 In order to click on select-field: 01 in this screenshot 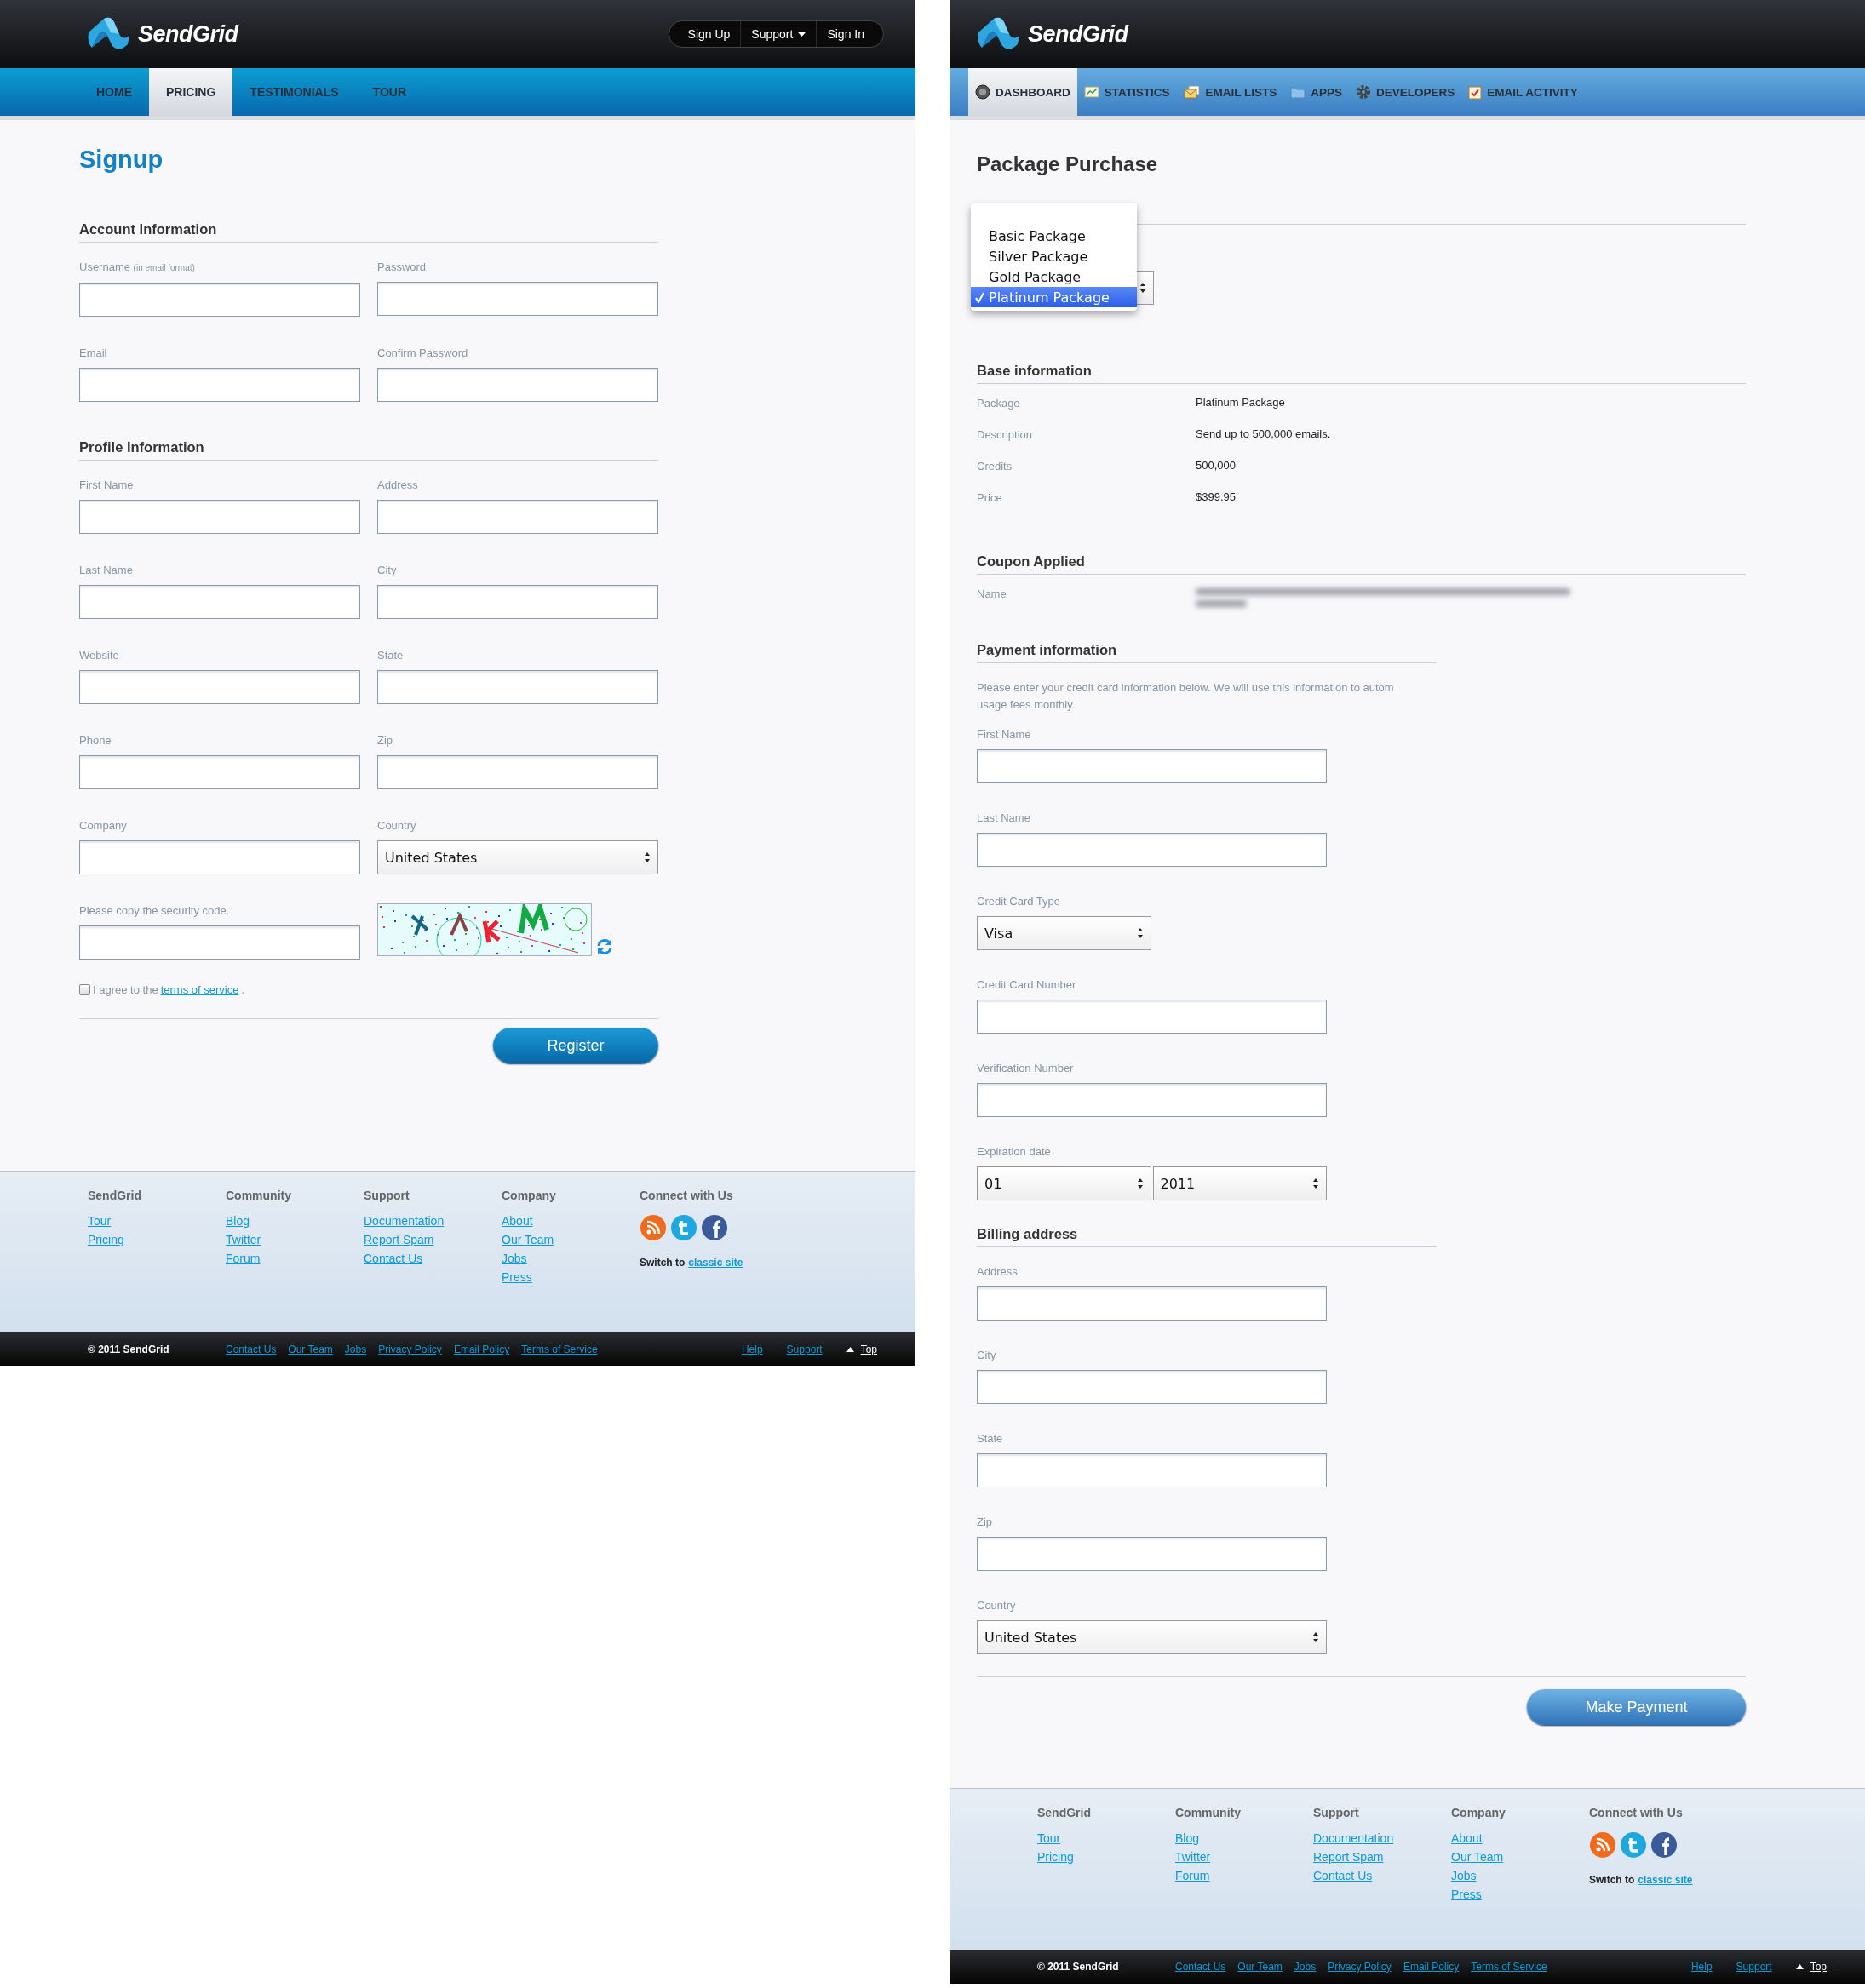, I will do `click(1064, 1183)`.